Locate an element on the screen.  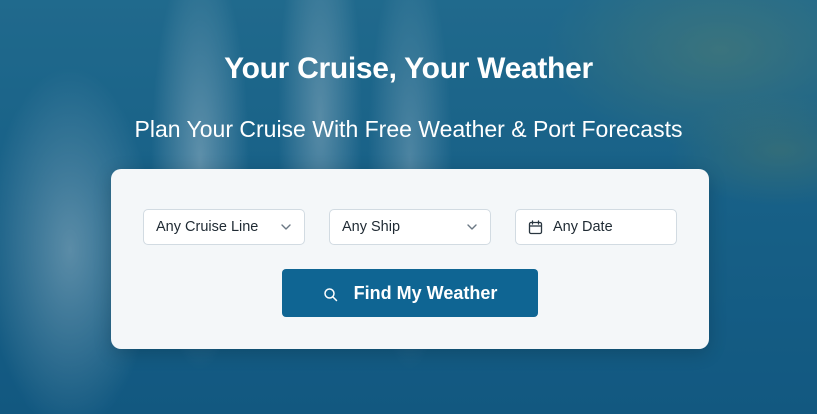
page-title: Your Cruise, Your Weather is located at coordinates (408, 68).